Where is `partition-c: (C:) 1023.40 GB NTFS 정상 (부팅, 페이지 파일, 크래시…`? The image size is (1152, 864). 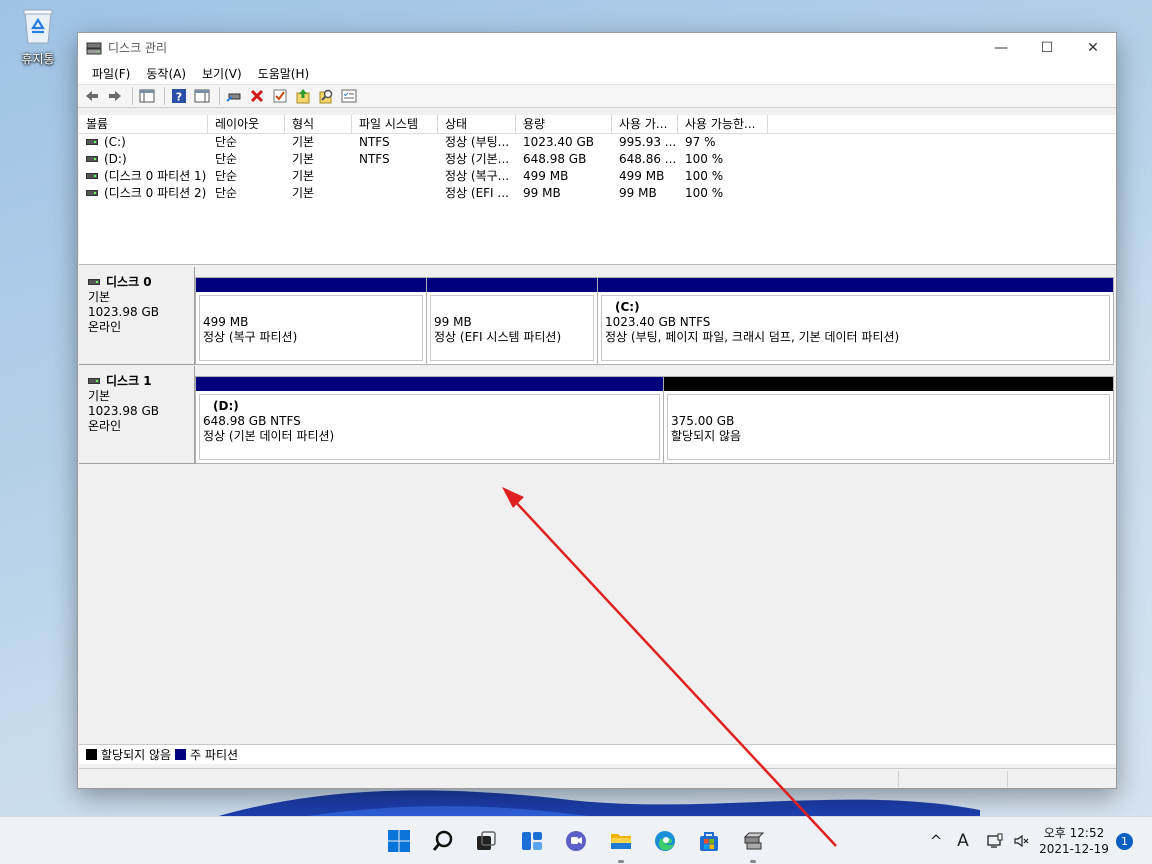
partition-c: (C:) 1023.40 GB NTFS 정상 (부팅, 페이지 파일, 크래시… is located at coordinates (855, 321).